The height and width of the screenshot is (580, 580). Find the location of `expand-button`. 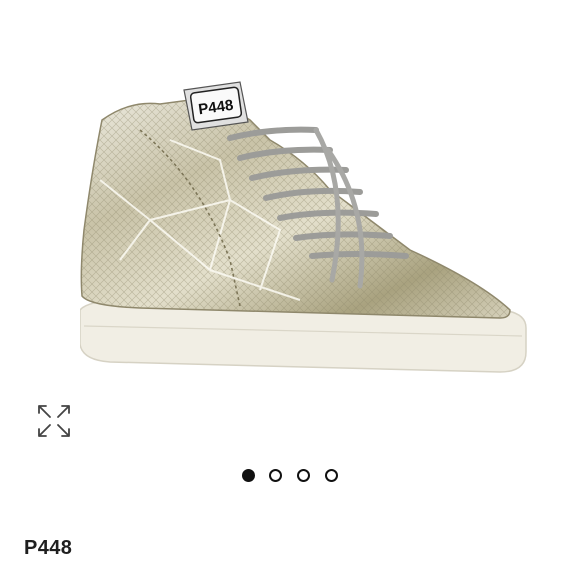

expand-button is located at coordinates (54, 421).